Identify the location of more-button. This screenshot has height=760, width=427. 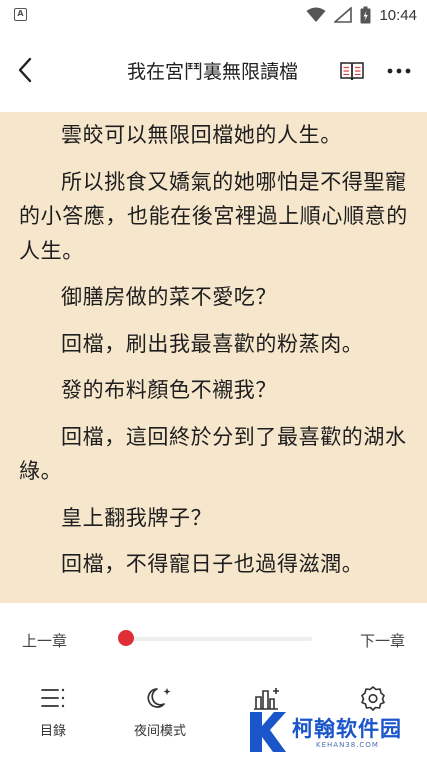
(399, 71).